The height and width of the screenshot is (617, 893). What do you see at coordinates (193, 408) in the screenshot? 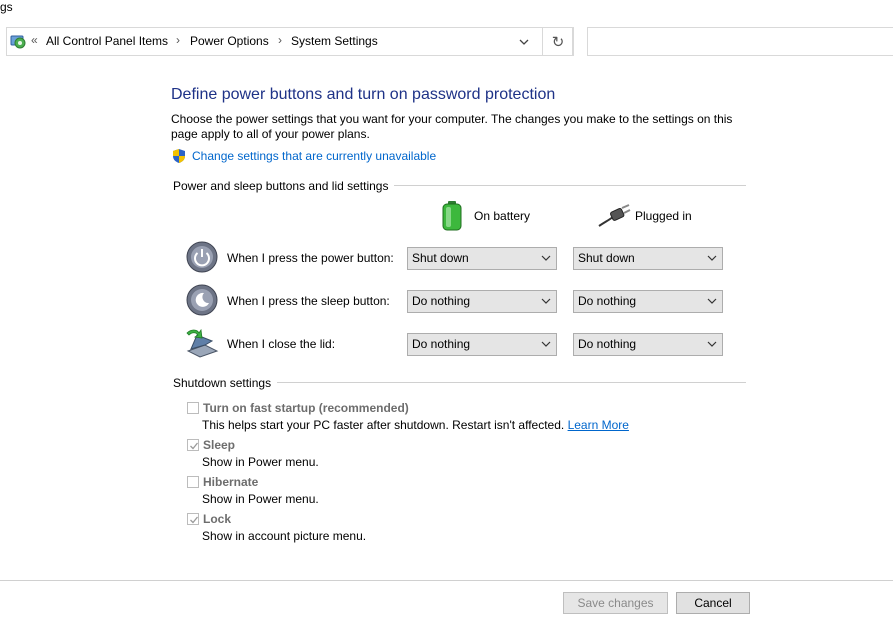
I see `fast-startup-checkbox` at bounding box center [193, 408].